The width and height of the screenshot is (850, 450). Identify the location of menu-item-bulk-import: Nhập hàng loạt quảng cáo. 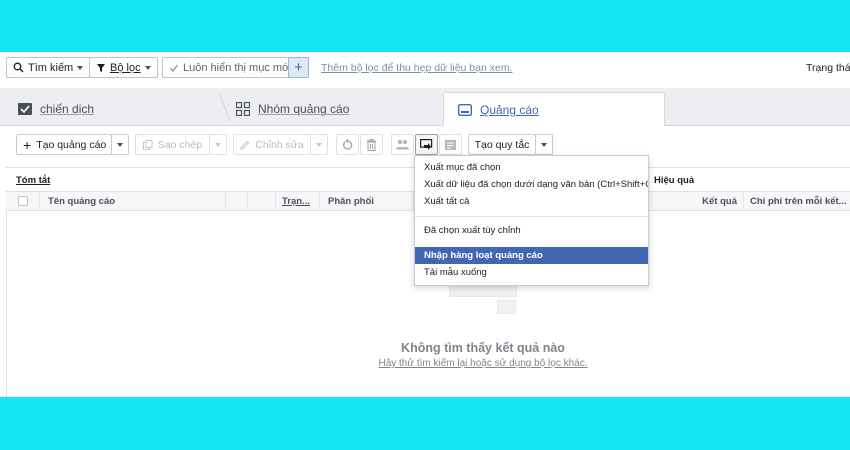
(531, 255).